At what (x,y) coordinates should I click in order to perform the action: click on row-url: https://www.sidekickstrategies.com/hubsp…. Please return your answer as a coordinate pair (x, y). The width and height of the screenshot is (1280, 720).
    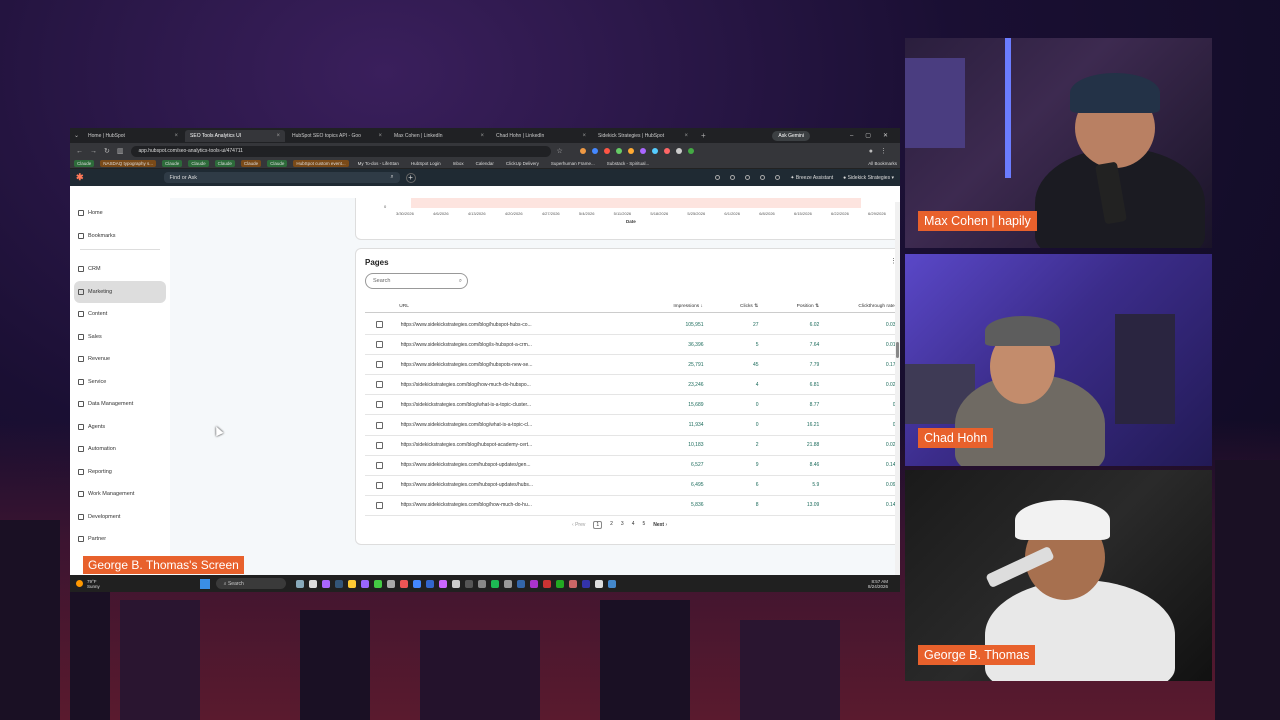
    Looking at the image, I should click on (484, 465).